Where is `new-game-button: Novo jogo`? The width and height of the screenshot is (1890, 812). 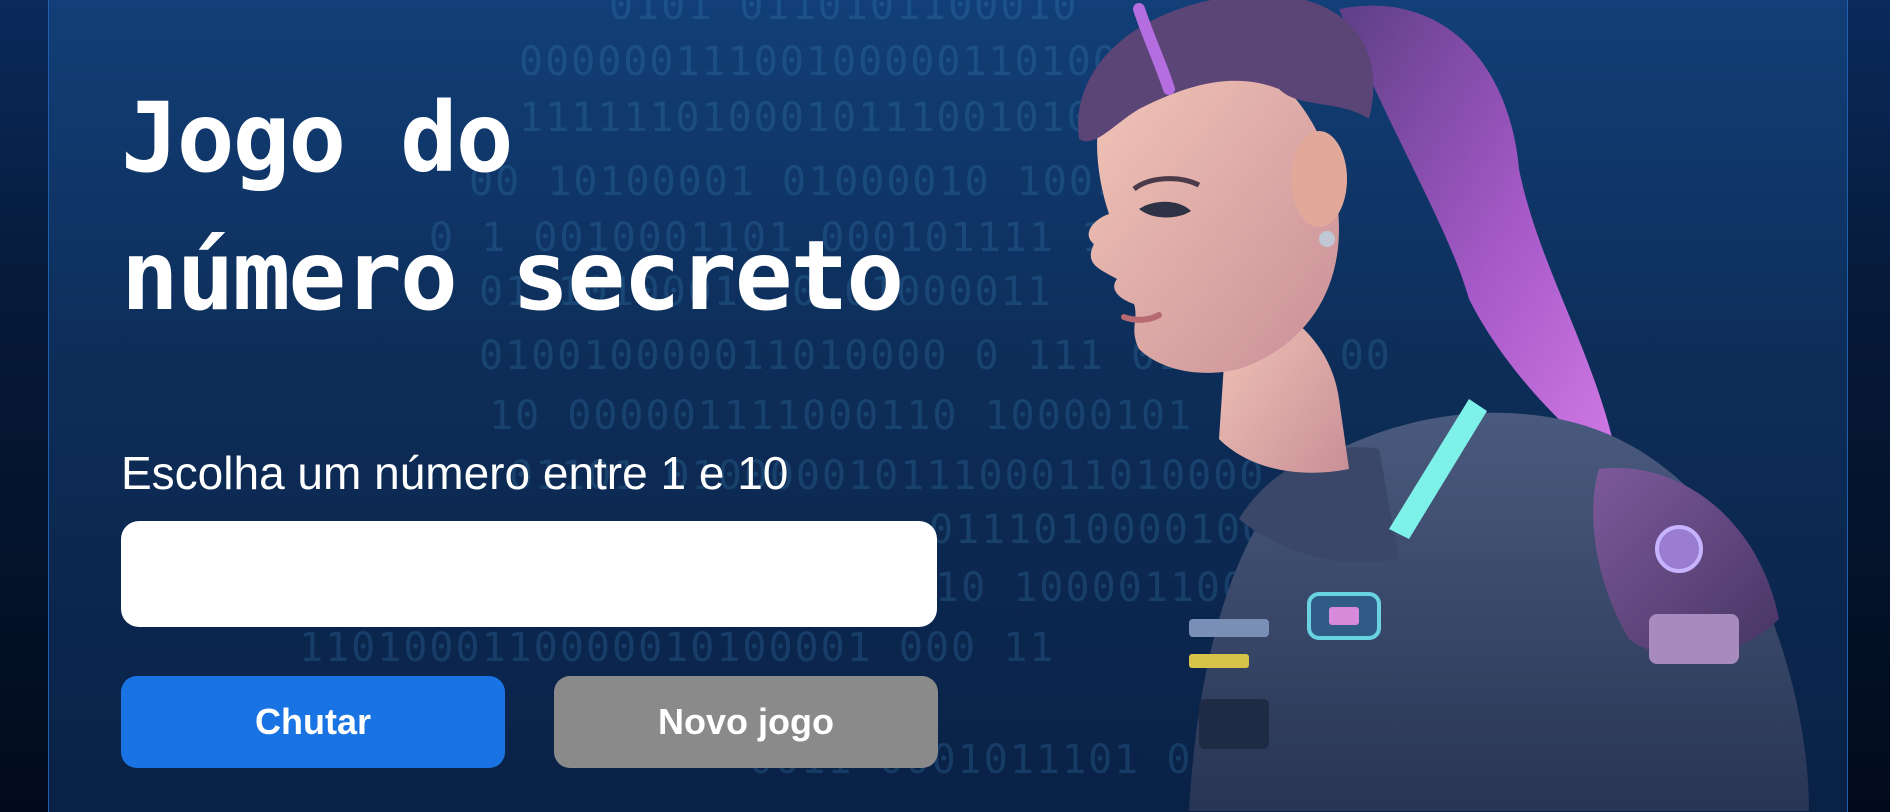
new-game-button: Novo jogo is located at coordinates (746, 722).